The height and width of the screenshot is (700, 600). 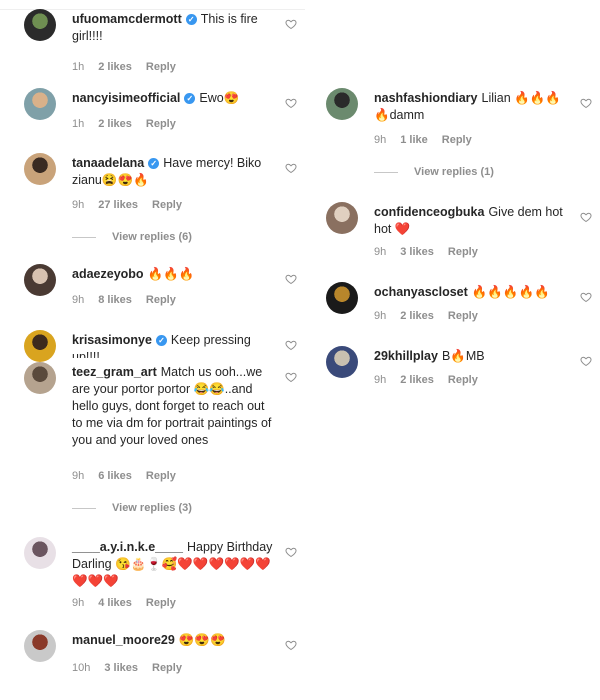 What do you see at coordinates (112, 340) in the screenshot?
I see `username-link: krisasimonye` at bounding box center [112, 340].